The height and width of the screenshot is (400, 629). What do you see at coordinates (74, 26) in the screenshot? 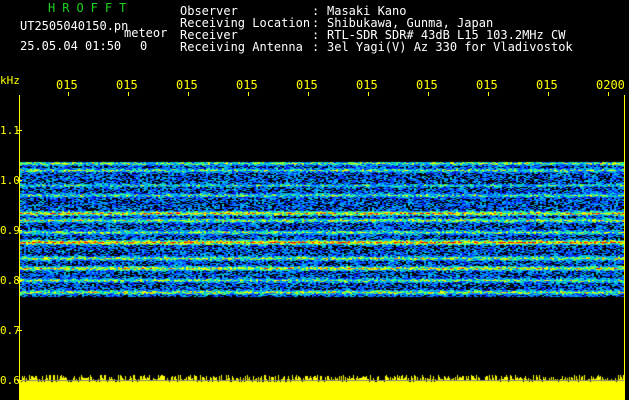
I see `image-filename: UT2505040150.pn` at bounding box center [74, 26].